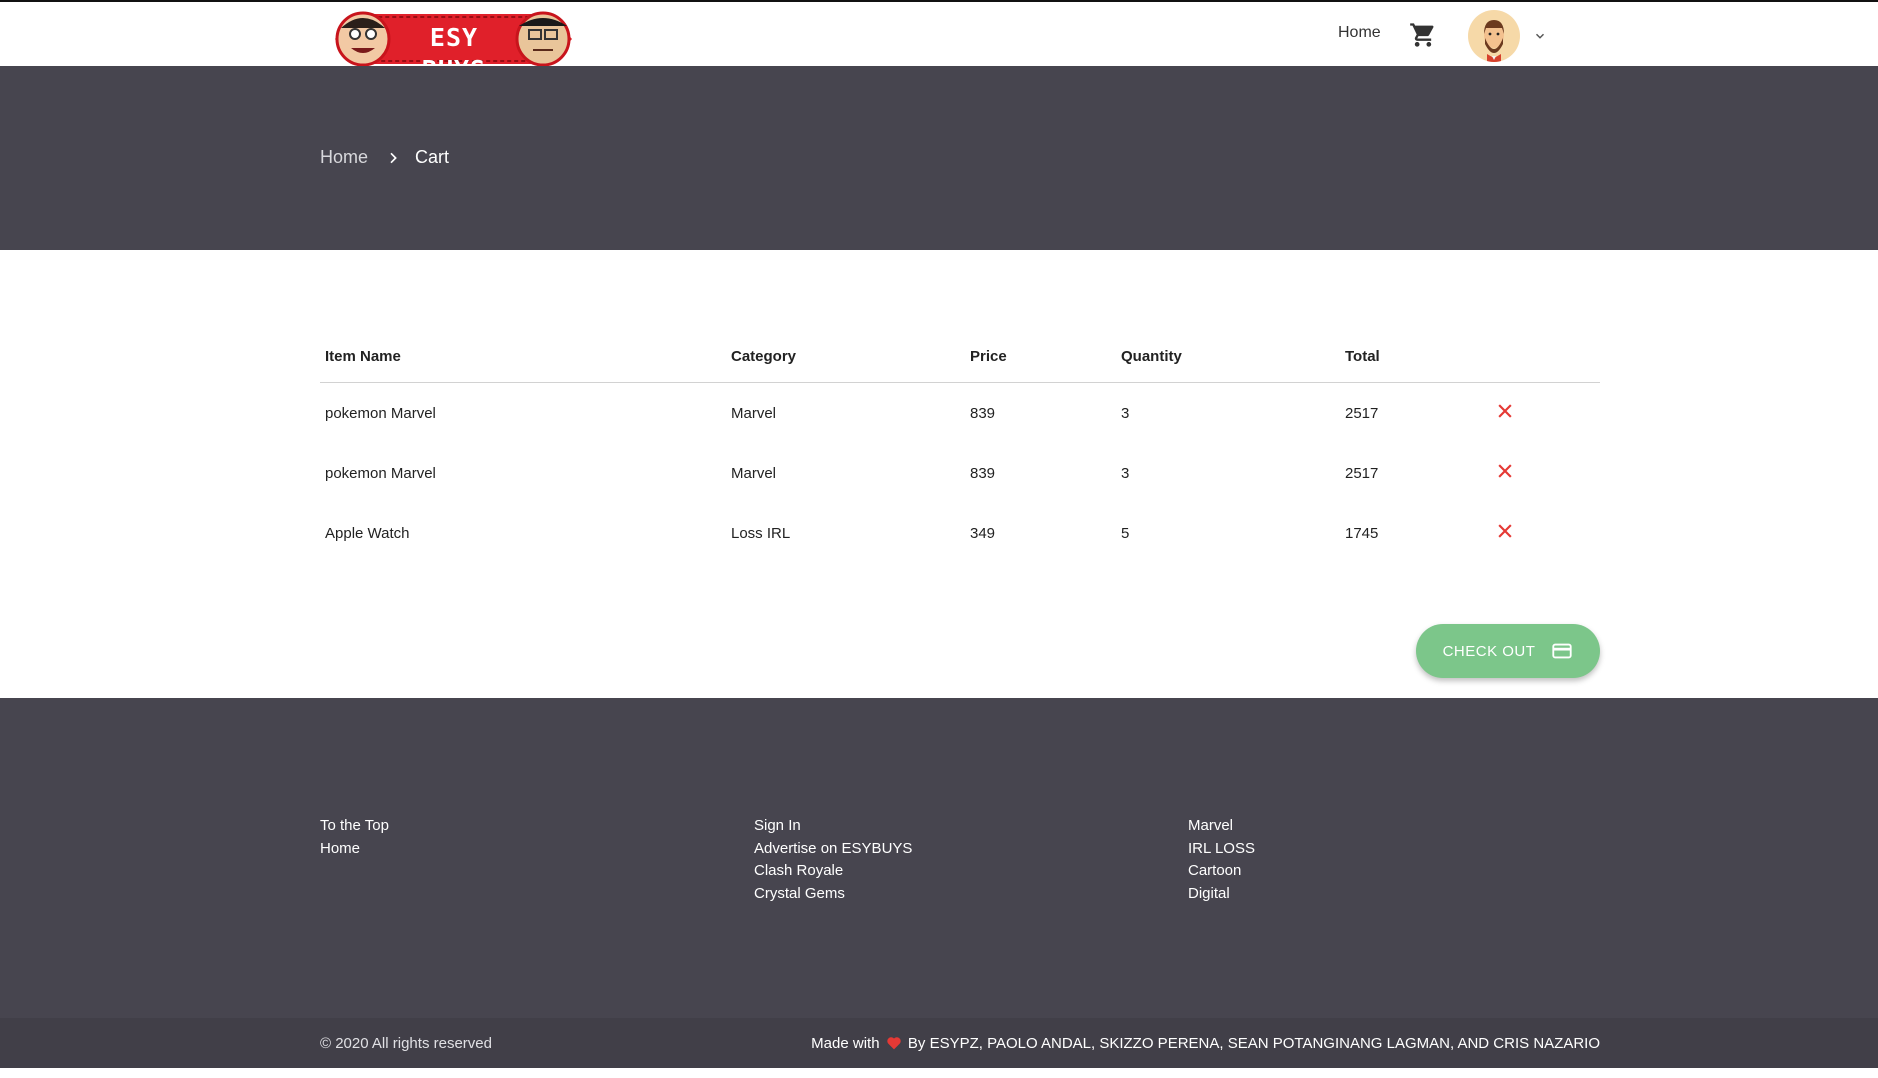 The height and width of the screenshot is (1078, 1878). Describe the element at coordinates (833, 894) in the screenshot. I see `footer-link-crystal-gems: Crystal Gems` at that location.